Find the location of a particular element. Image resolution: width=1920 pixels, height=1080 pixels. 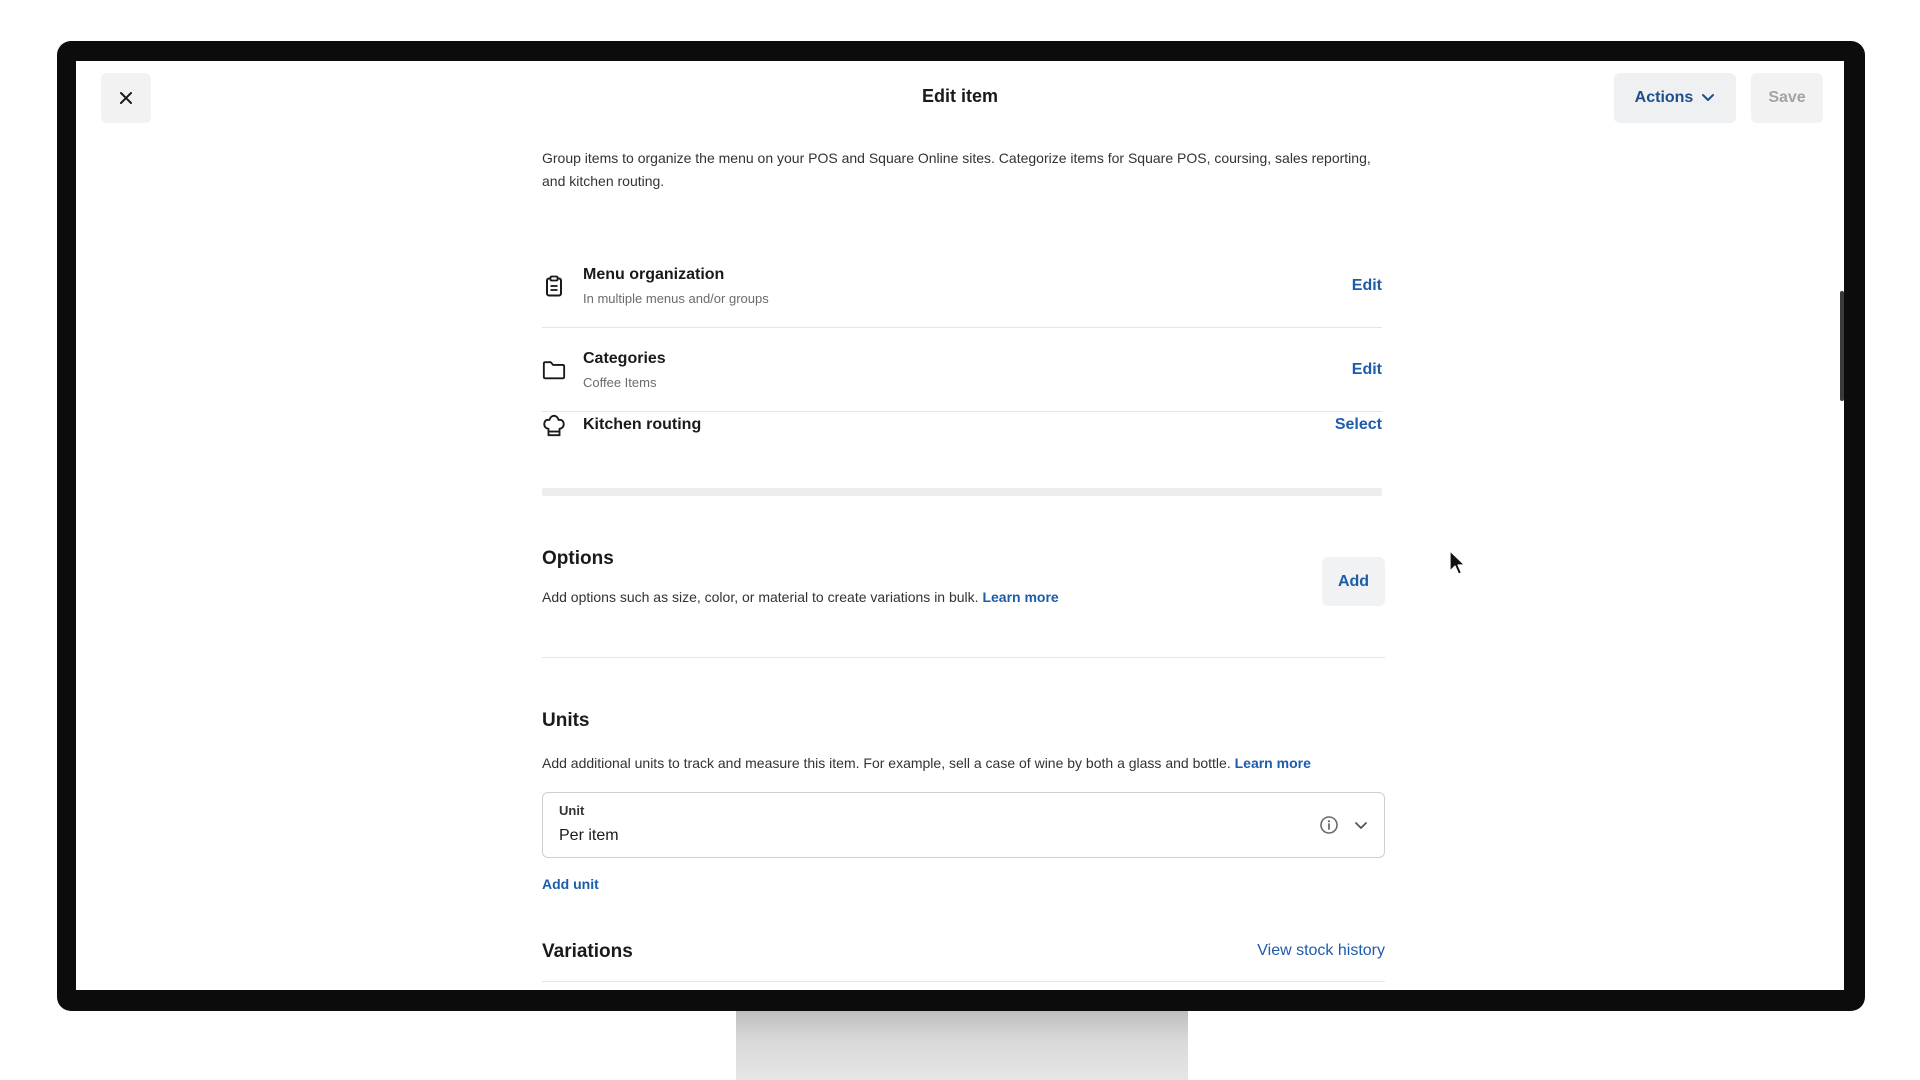

variations-divider is located at coordinates (963, 981).